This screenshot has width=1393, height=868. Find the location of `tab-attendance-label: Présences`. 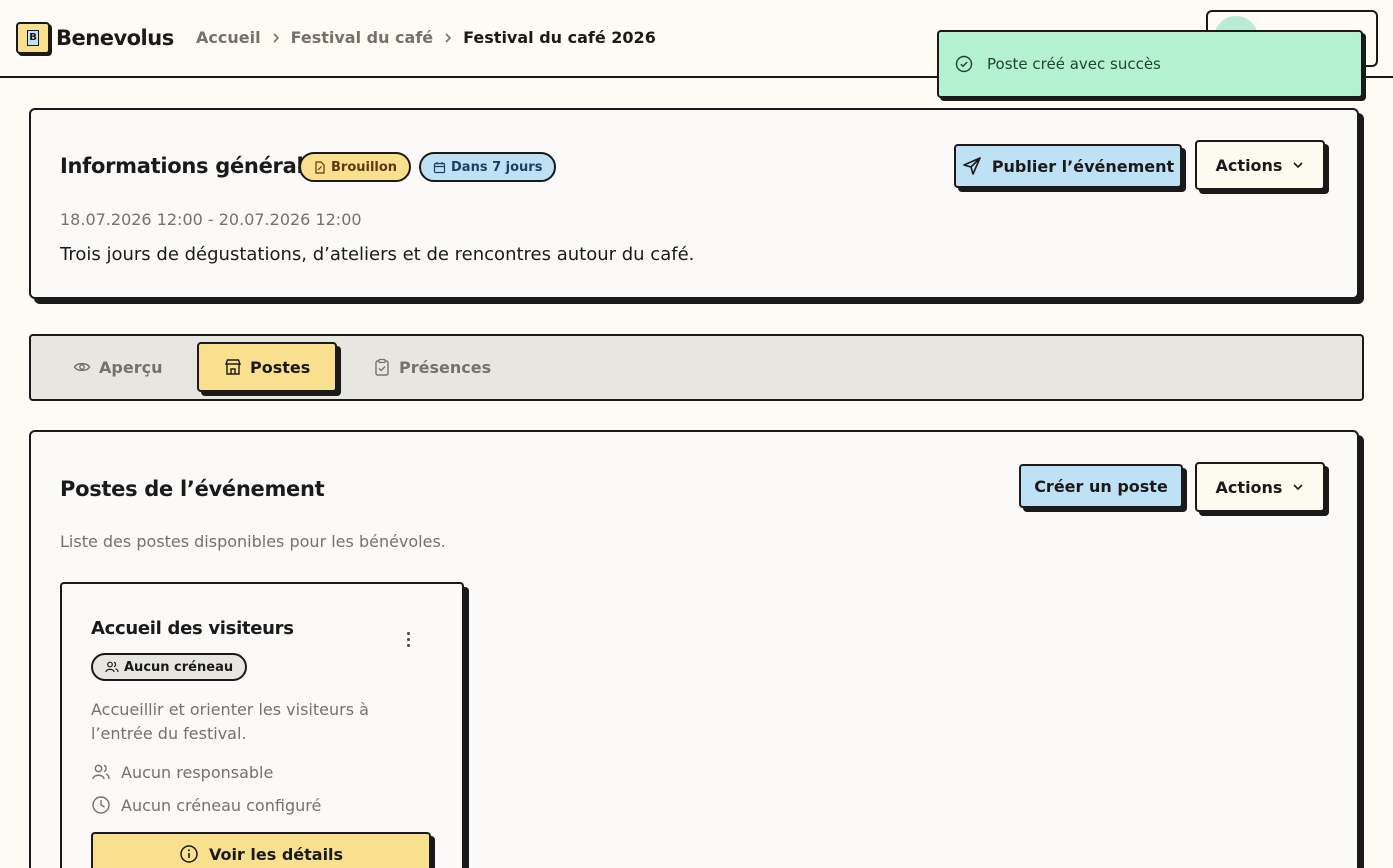

tab-attendance-label: Présences is located at coordinates (445, 367).